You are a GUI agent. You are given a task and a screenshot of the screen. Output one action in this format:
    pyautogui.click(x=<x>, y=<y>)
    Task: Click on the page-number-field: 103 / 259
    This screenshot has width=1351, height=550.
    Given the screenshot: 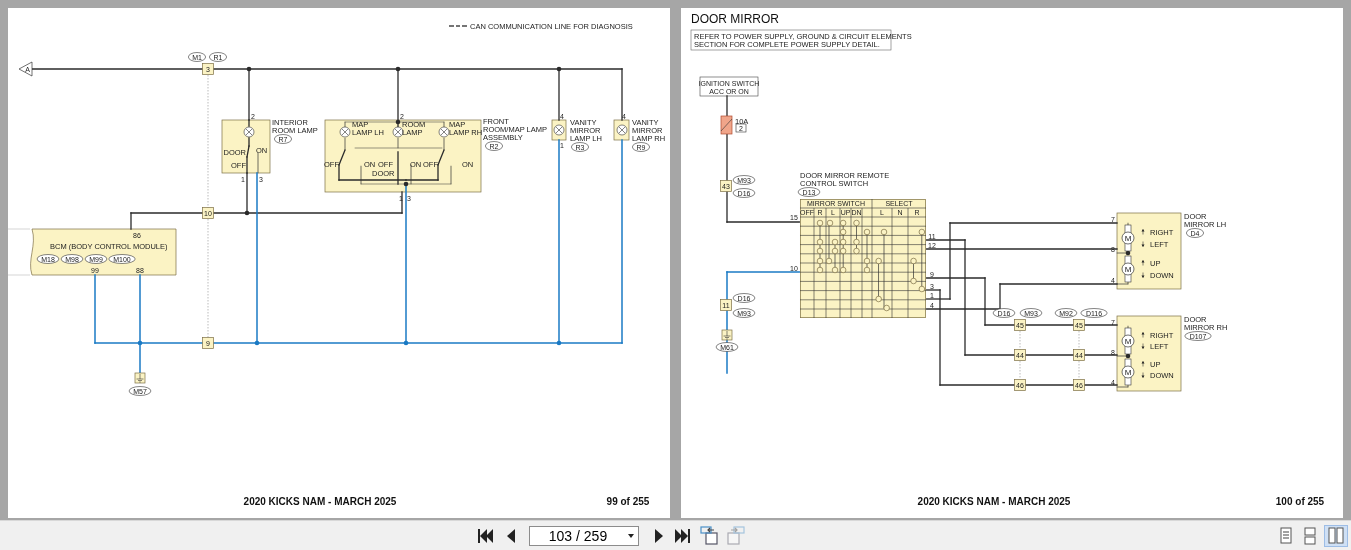 What is the action you would take?
    pyautogui.click(x=584, y=535)
    